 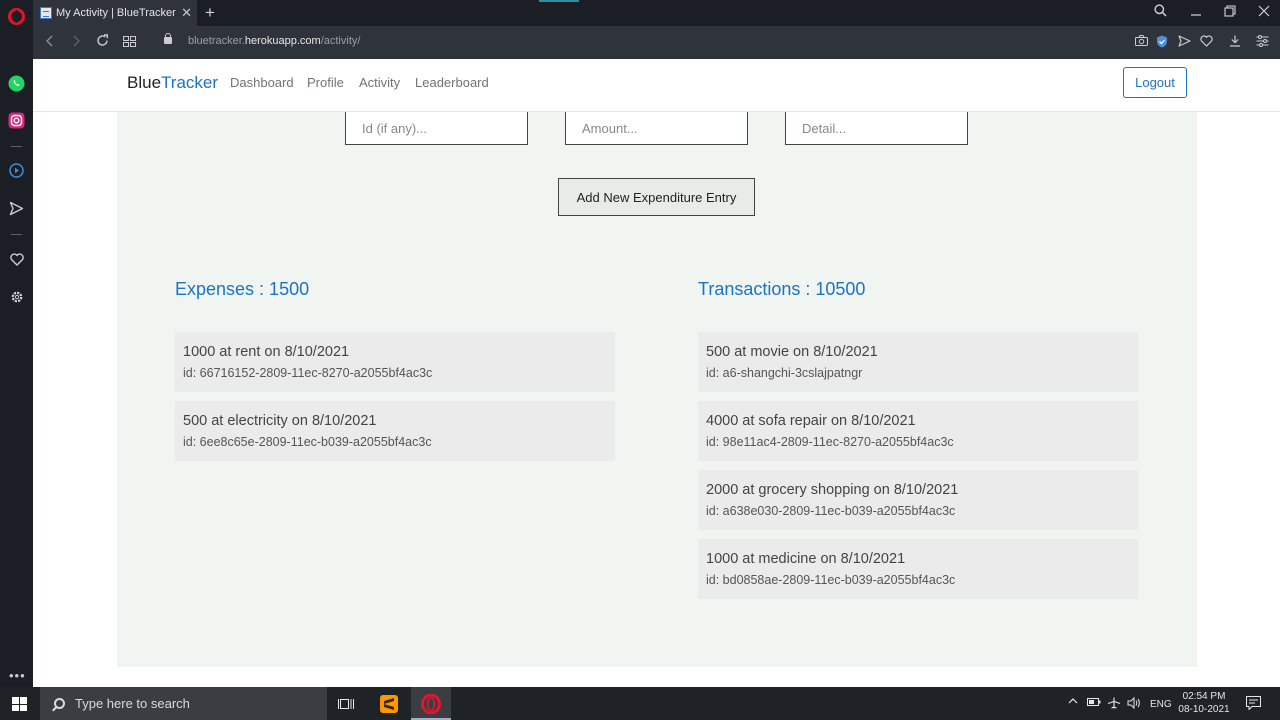 What do you see at coordinates (832, 490) in the screenshot?
I see `entry-title: 2000 at grocery shopping on 8/10/2021` at bounding box center [832, 490].